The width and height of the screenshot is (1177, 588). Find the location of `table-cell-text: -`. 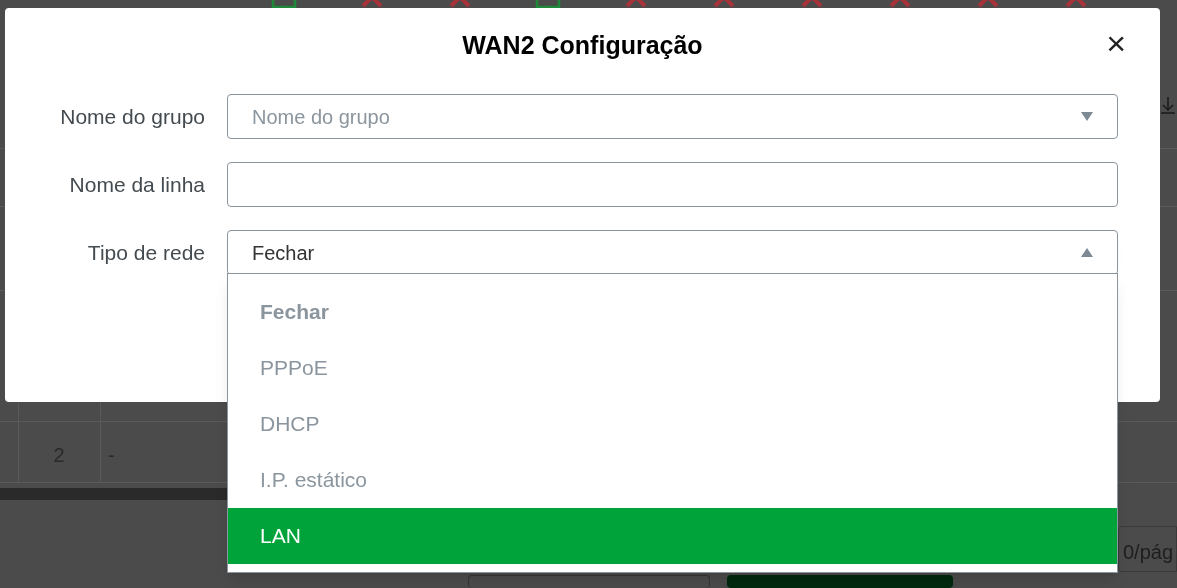

table-cell-text: - is located at coordinates (111, 455).